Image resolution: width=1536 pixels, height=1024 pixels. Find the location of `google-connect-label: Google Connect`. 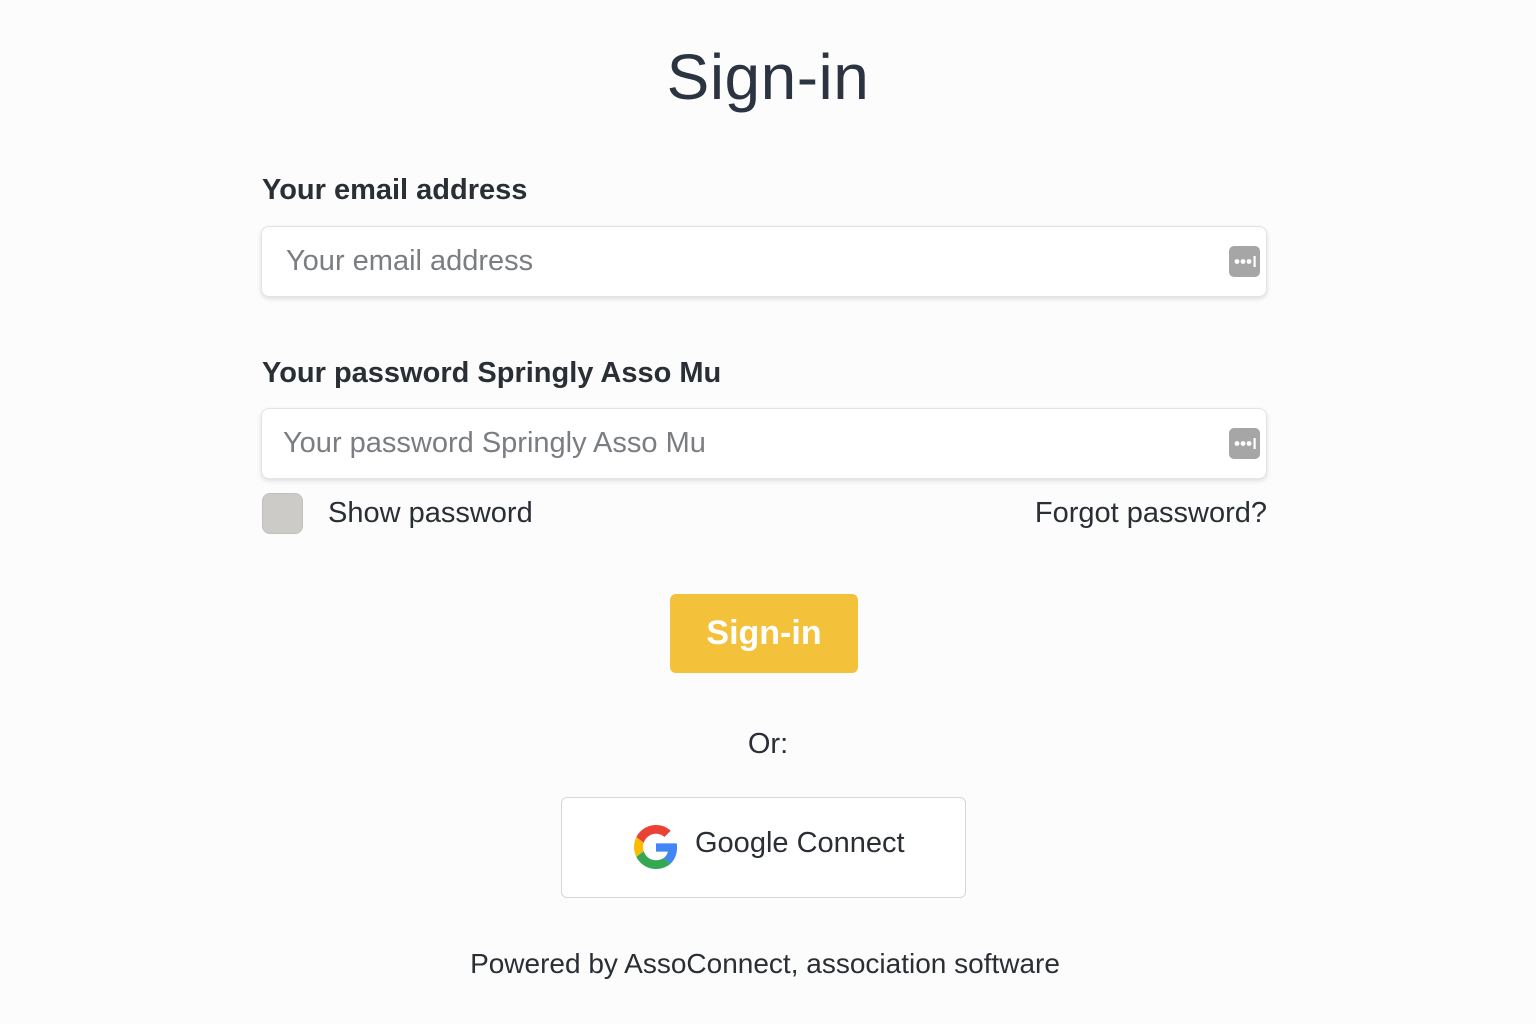

google-connect-label: Google Connect is located at coordinates (800, 843).